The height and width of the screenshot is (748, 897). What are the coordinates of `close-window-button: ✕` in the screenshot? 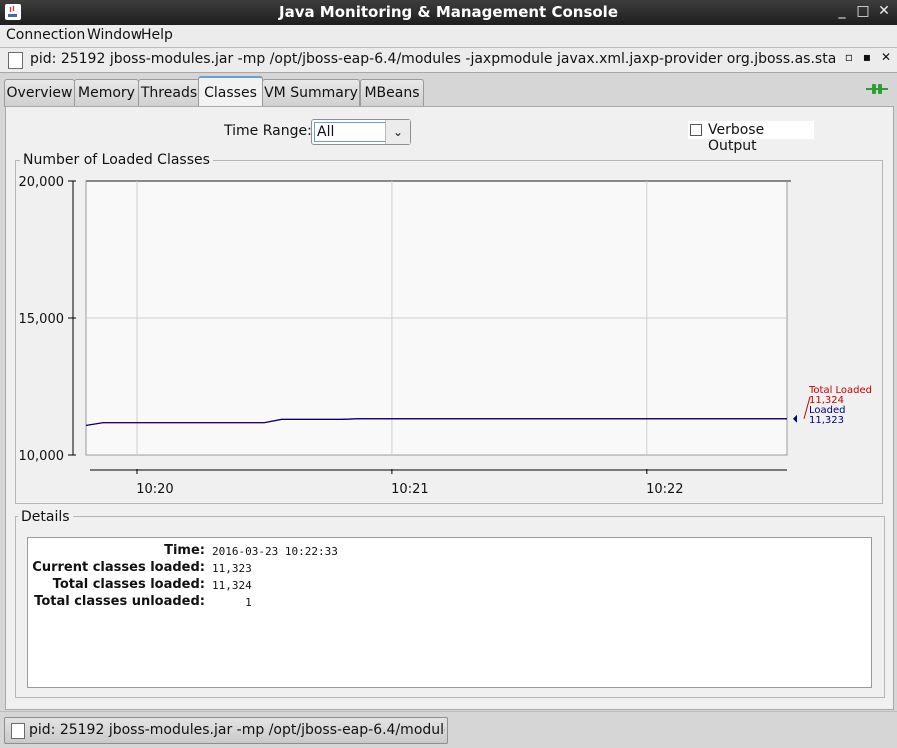 It's located at (884, 11).